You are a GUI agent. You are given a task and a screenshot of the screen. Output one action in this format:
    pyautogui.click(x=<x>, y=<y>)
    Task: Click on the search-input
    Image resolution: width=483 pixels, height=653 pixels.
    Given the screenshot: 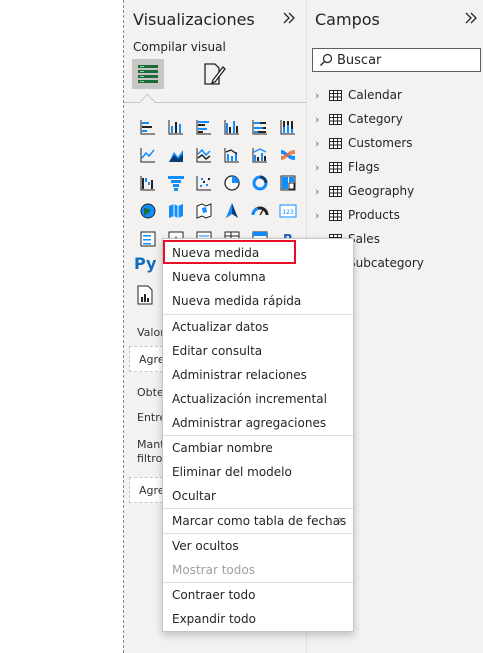 What is the action you would take?
    pyautogui.click(x=400, y=60)
    